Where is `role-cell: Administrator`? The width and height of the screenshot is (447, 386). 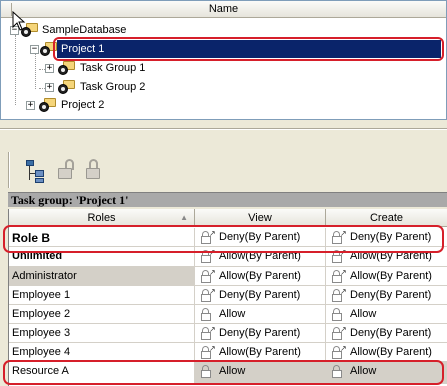 role-cell: Administrator is located at coordinates (102, 276).